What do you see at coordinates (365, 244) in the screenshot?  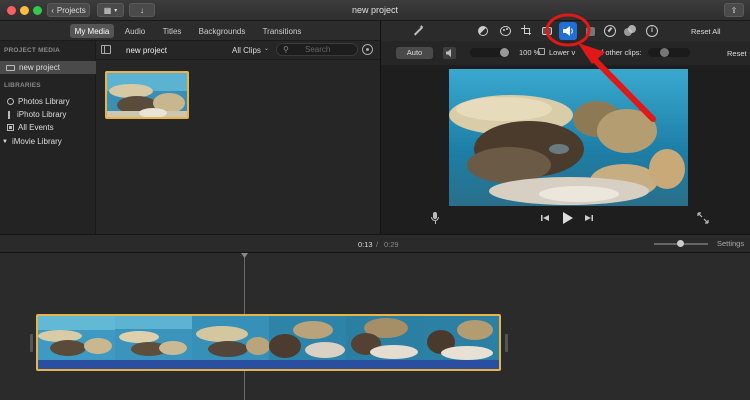 I see `current-time: 0:13` at bounding box center [365, 244].